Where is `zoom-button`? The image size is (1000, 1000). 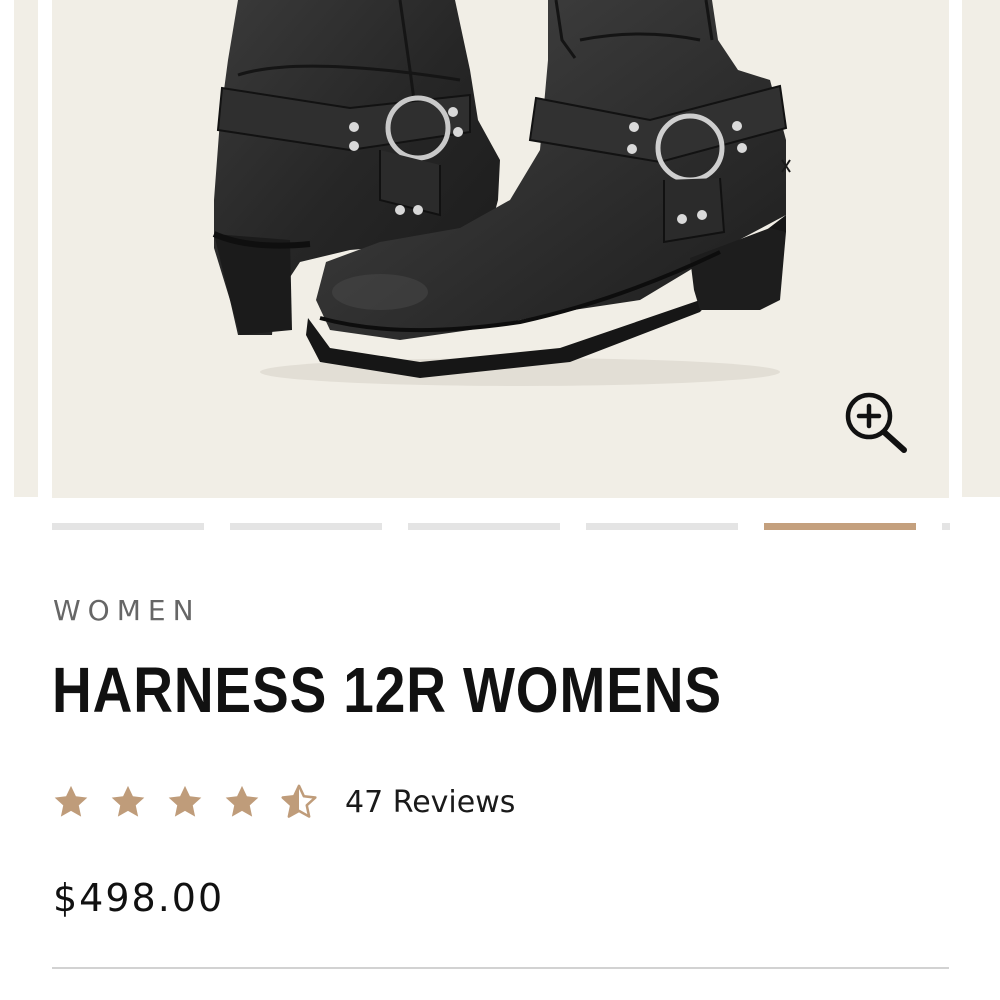
zoom-button is located at coordinates (874, 422).